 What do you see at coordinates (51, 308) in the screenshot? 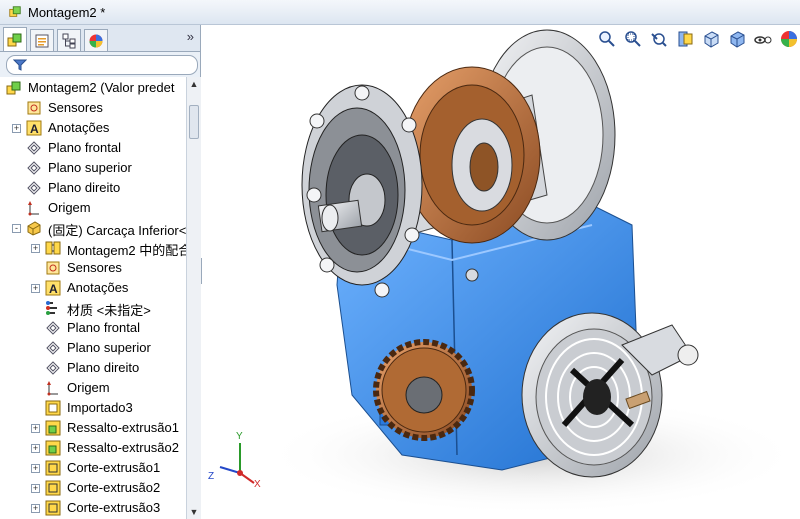
I see `material-icon` at bounding box center [51, 308].